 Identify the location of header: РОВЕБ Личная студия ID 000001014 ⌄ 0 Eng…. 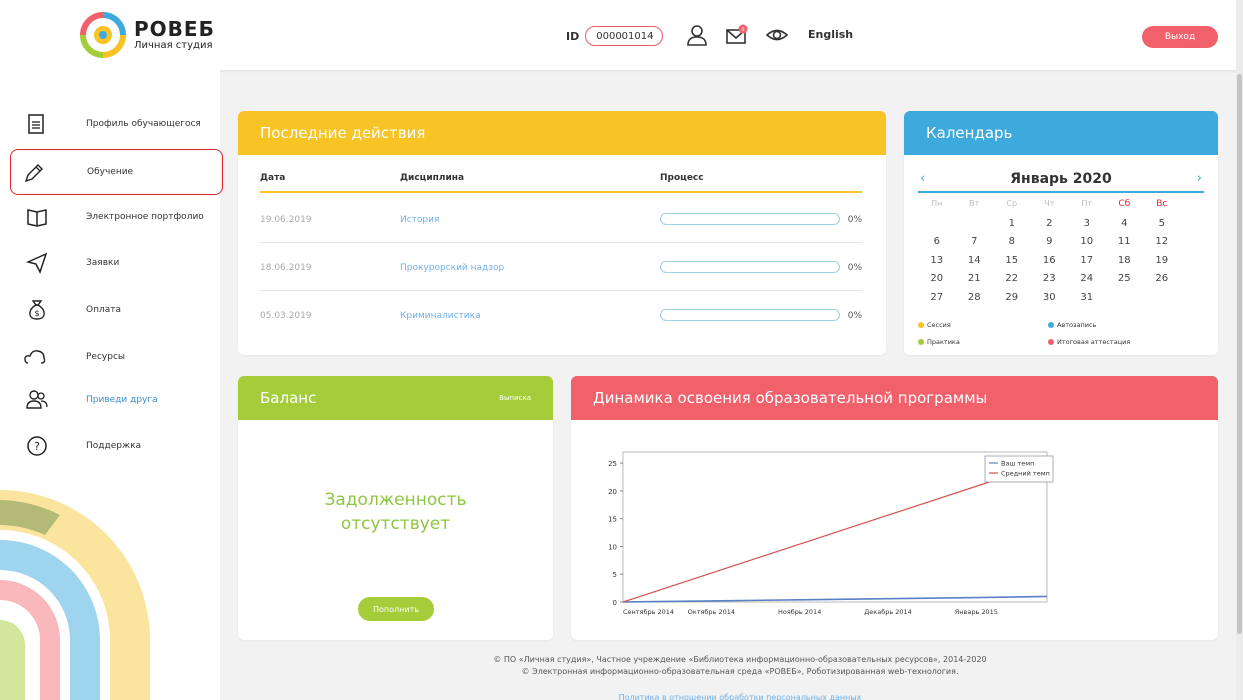
(621, 35).